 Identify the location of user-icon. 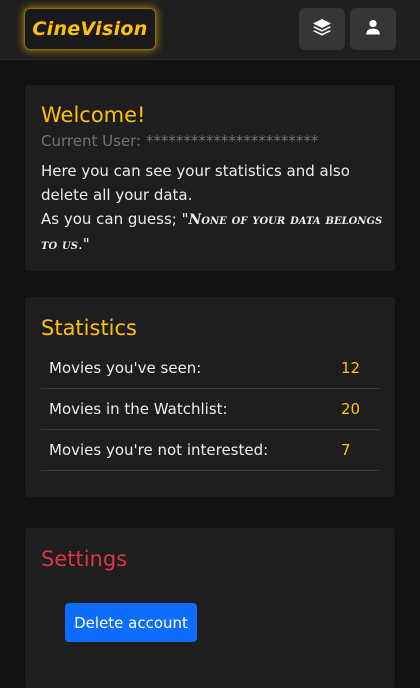
(373, 29).